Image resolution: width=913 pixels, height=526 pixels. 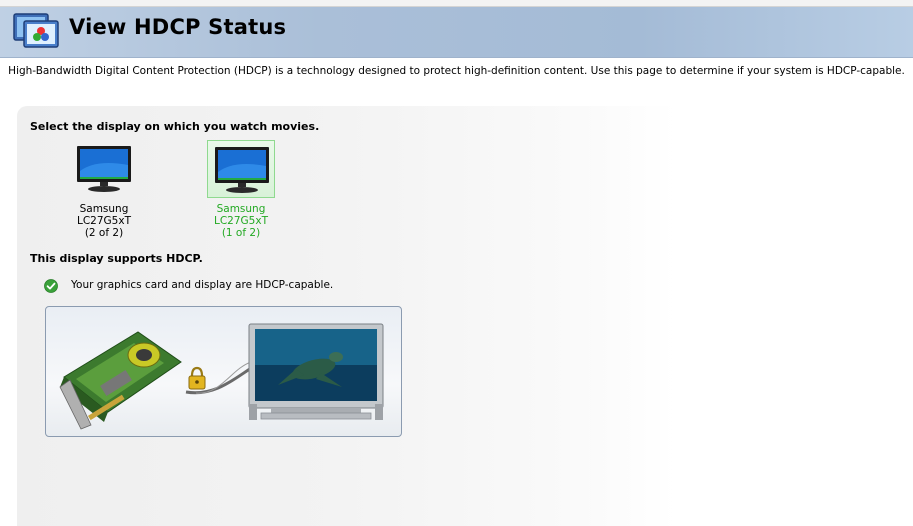 I want to click on display-option-2: Samsung LC27G5xT (2 of 2), so click(x=101, y=189).